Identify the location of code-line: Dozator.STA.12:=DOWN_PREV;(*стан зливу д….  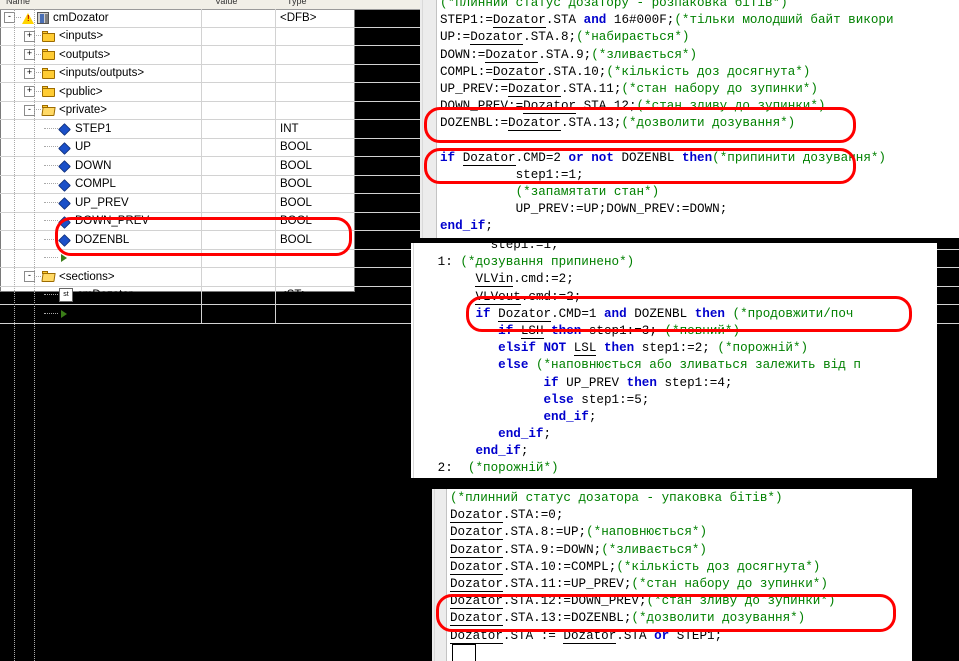
(643, 602).